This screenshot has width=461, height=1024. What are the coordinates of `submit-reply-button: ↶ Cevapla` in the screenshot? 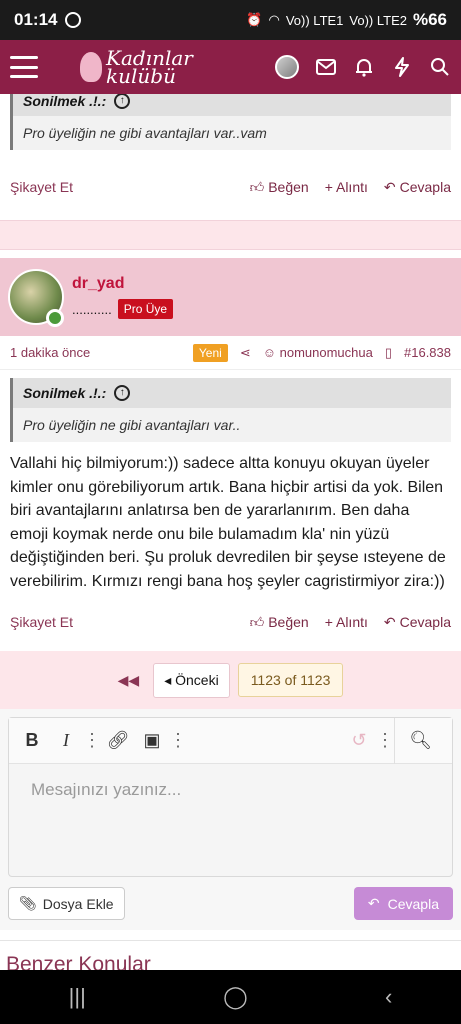 It's located at (403, 903).